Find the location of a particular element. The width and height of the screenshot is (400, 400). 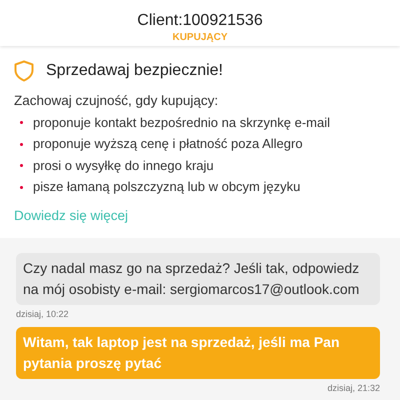

message-time: dzisiaj, 21:32 is located at coordinates (353, 388).